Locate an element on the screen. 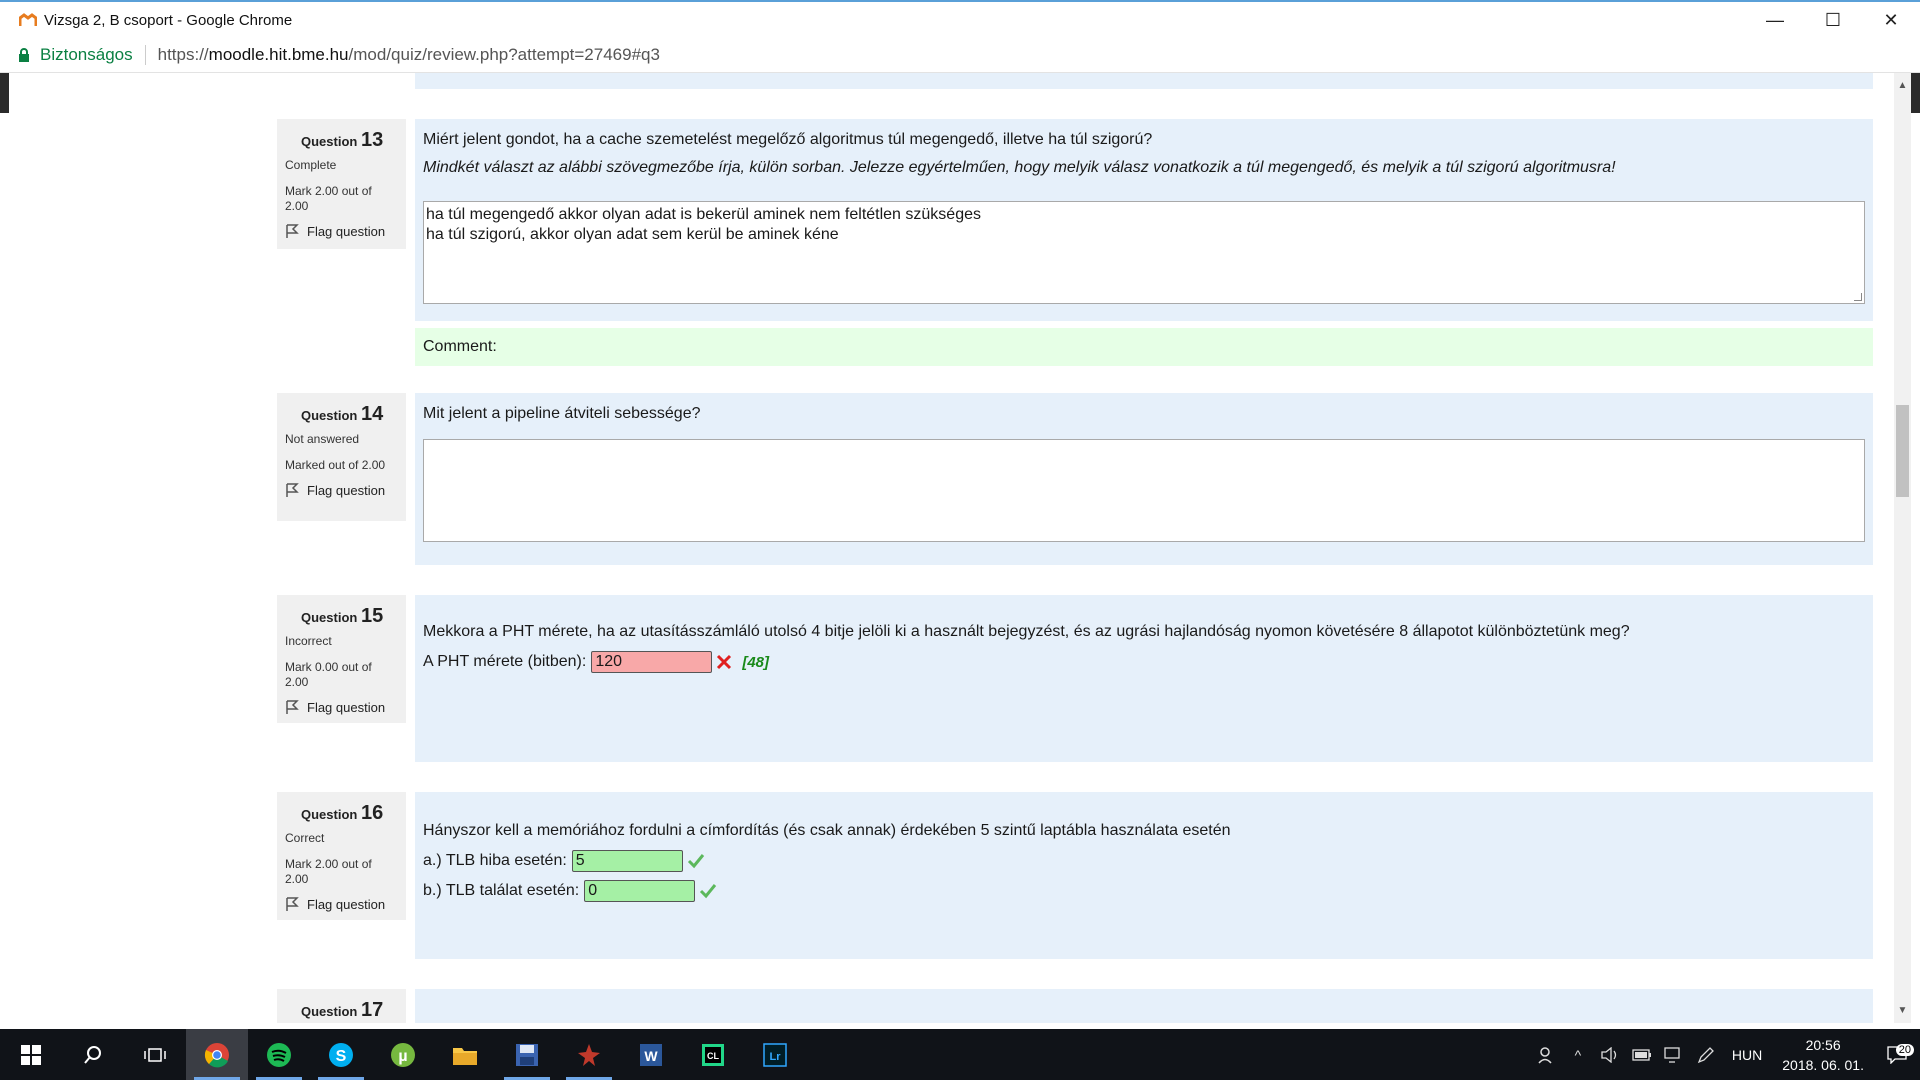 Image resolution: width=1920 pixels, height=1080 pixels. file-explorer-taskbar-icon is located at coordinates (465, 1054).